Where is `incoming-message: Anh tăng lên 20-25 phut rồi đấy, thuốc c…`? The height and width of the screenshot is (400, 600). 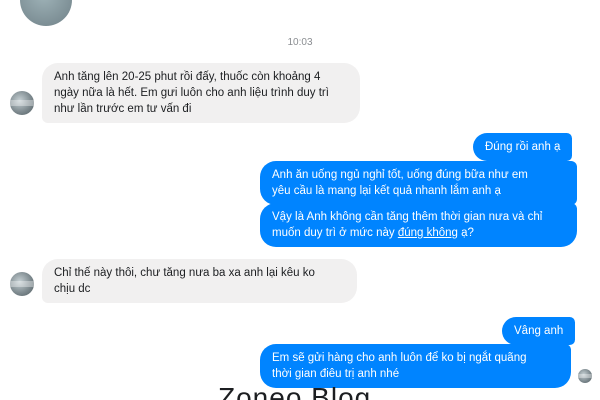 incoming-message: Anh tăng lên 20-25 phut rồi đấy, thuốc c… is located at coordinates (201, 93).